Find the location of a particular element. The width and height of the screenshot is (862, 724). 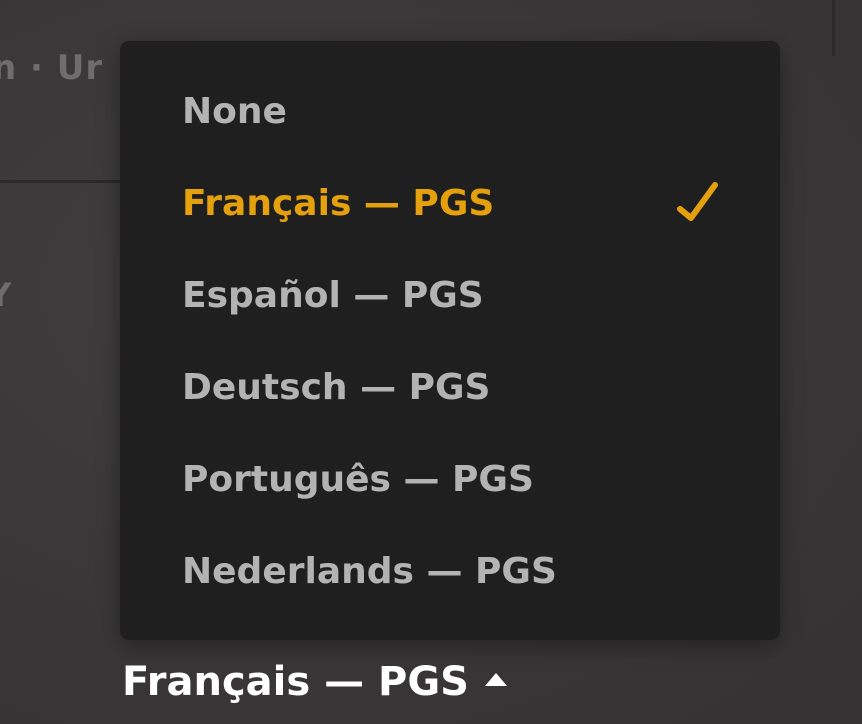

menu-item-deutsch-pgs: Deutsch — PGS is located at coordinates (462, 387).